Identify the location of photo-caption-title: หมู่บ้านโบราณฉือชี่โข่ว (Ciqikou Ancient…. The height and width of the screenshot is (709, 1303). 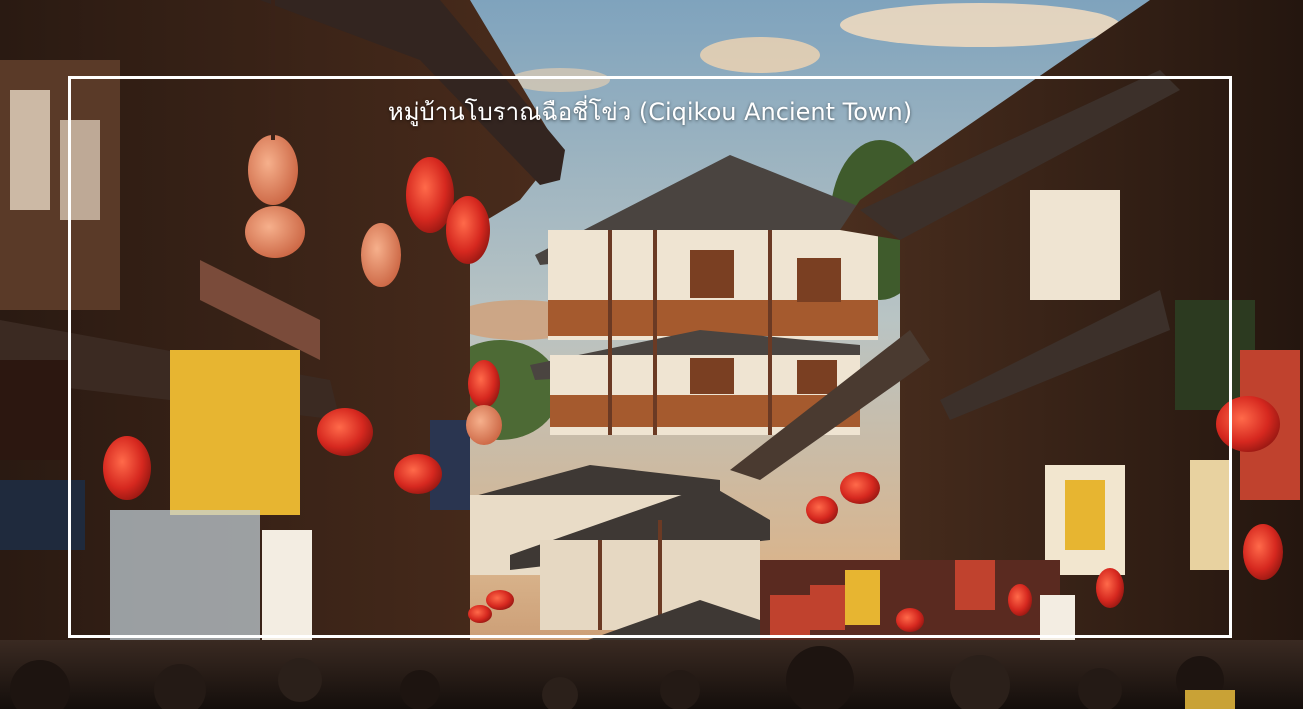
(650, 112).